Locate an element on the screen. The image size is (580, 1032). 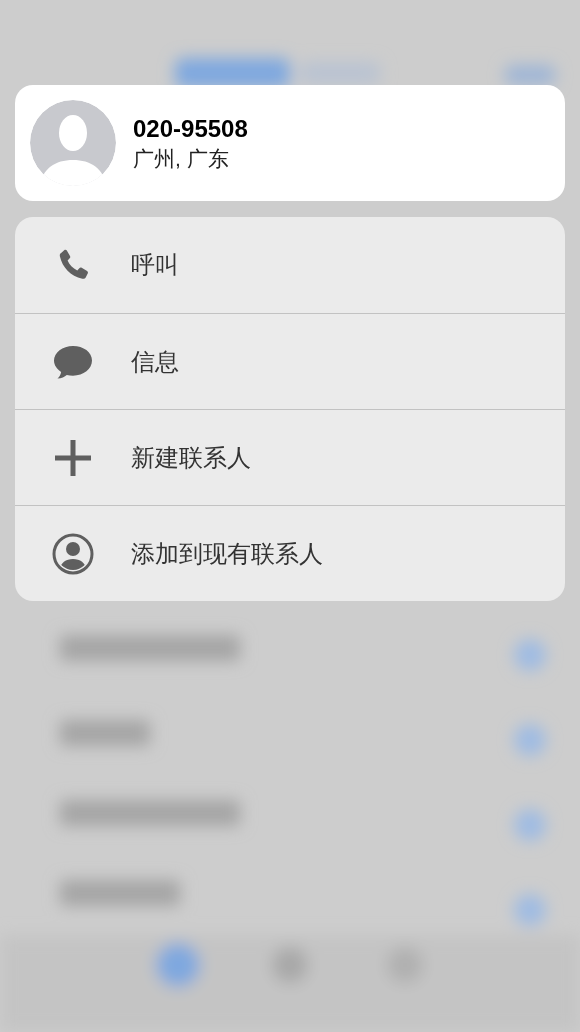
menu-item: 呼叫 is located at coordinates (290, 265).